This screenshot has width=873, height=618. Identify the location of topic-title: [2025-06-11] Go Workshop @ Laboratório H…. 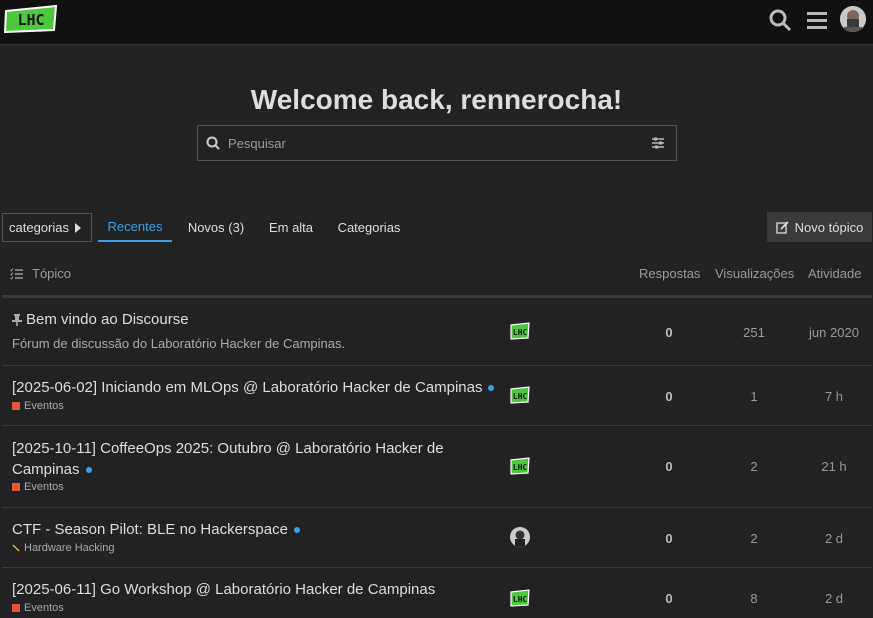
(223, 589).